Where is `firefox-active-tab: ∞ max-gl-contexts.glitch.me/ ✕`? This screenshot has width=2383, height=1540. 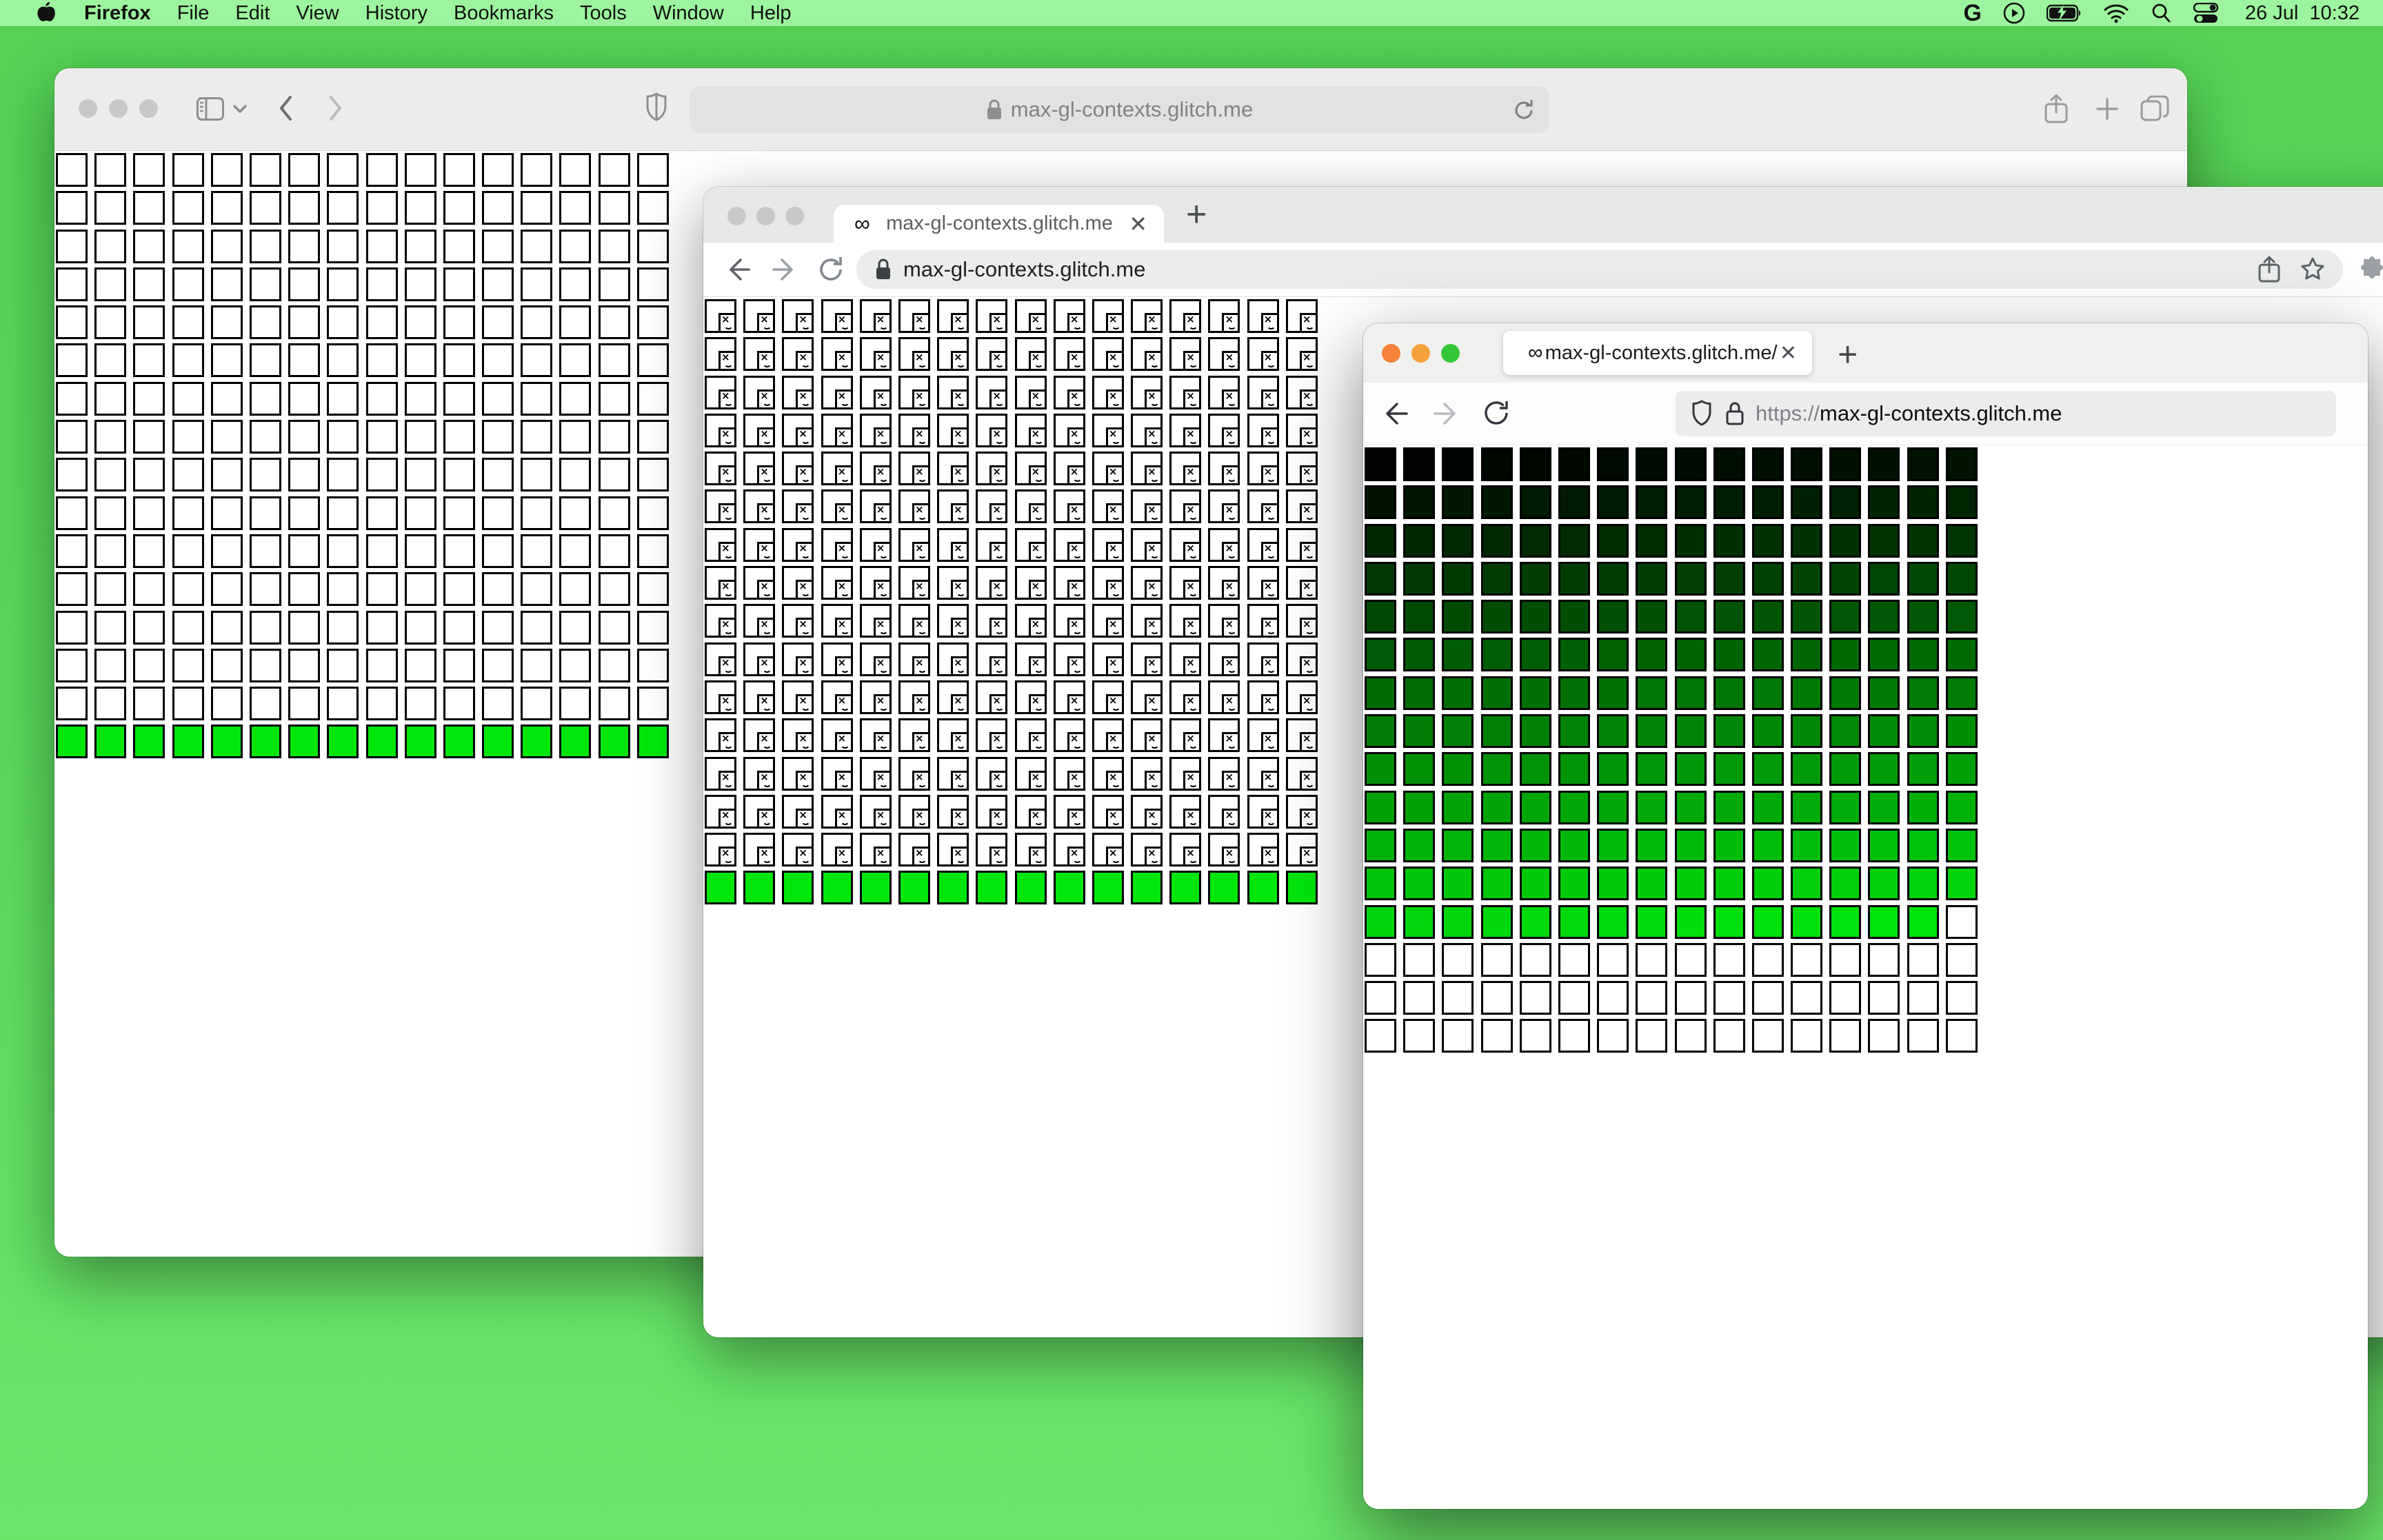 firefox-active-tab: ∞ max-gl-contexts.glitch.me/ ✕ is located at coordinates (1657, 353).